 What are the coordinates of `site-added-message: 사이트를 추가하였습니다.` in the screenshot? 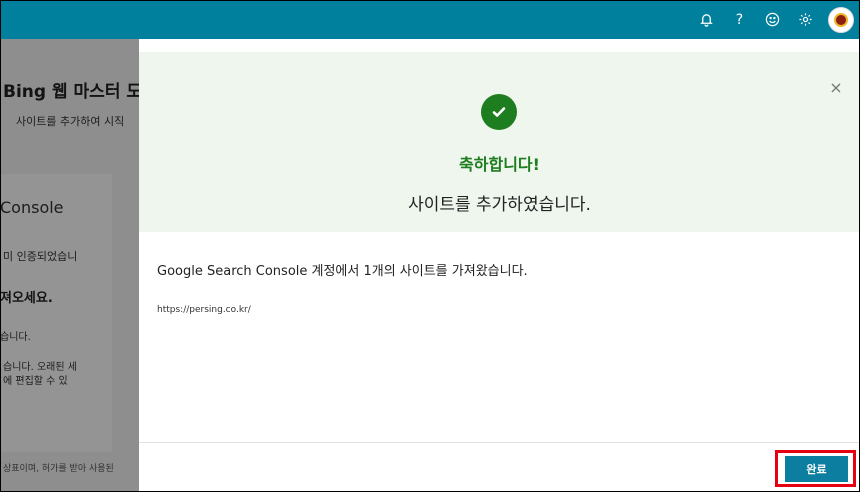 It's located at (499, 205).